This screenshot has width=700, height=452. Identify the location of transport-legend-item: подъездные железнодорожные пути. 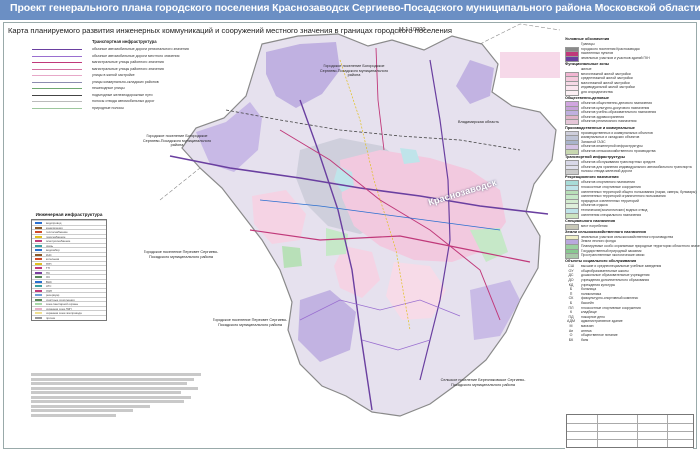
(119, 95).